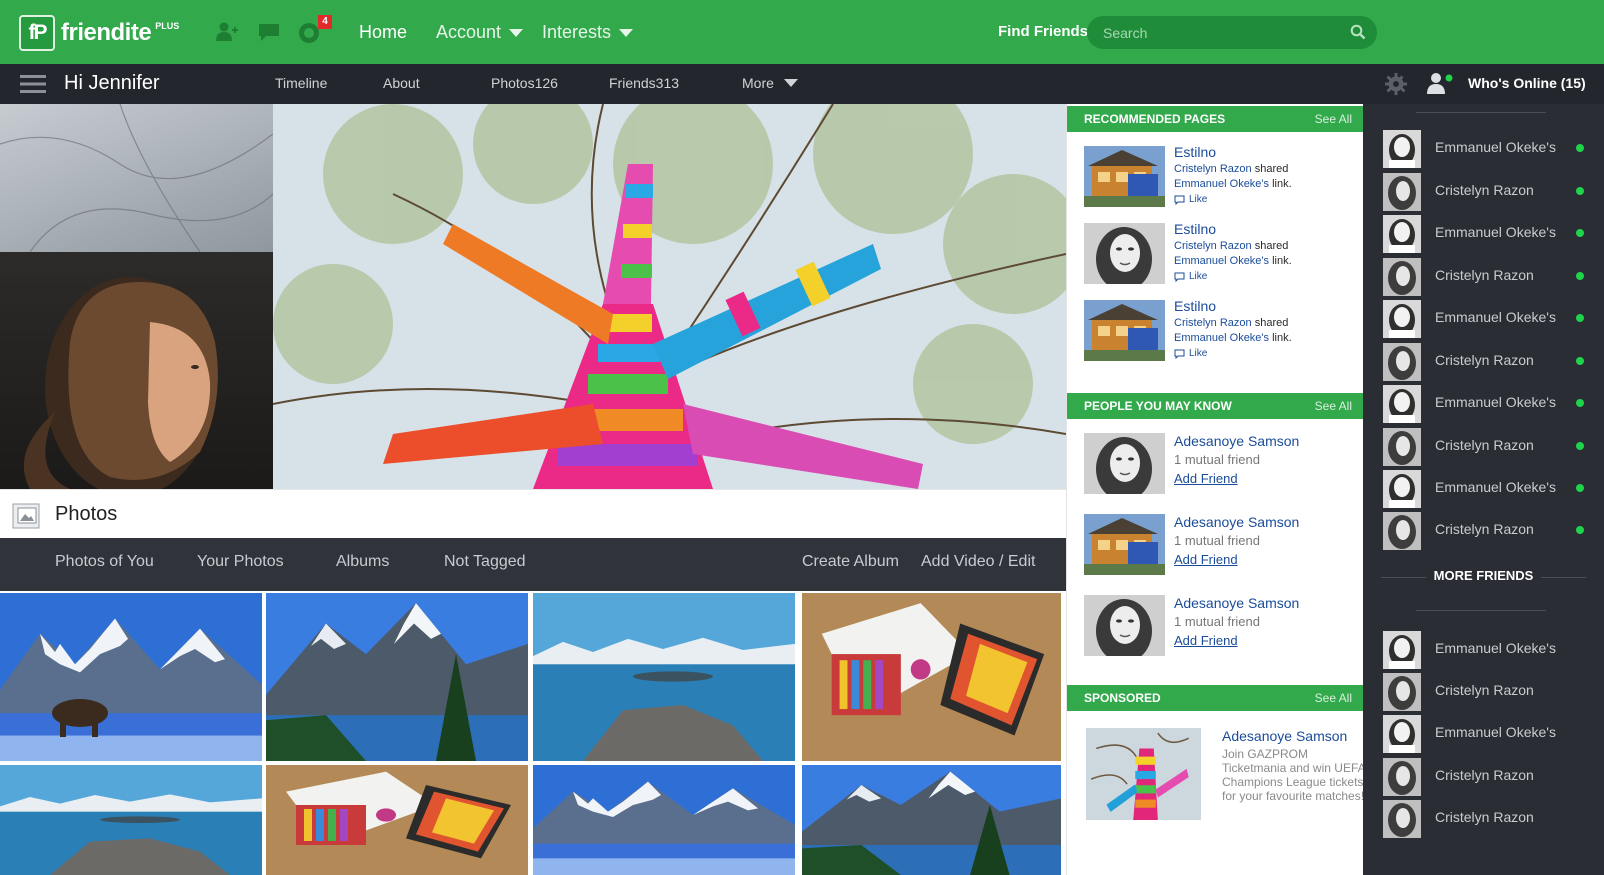  Describe the element at coordinates (480, 32) in the screenshot. I see `nav-account-dropdown: Account` at that location.